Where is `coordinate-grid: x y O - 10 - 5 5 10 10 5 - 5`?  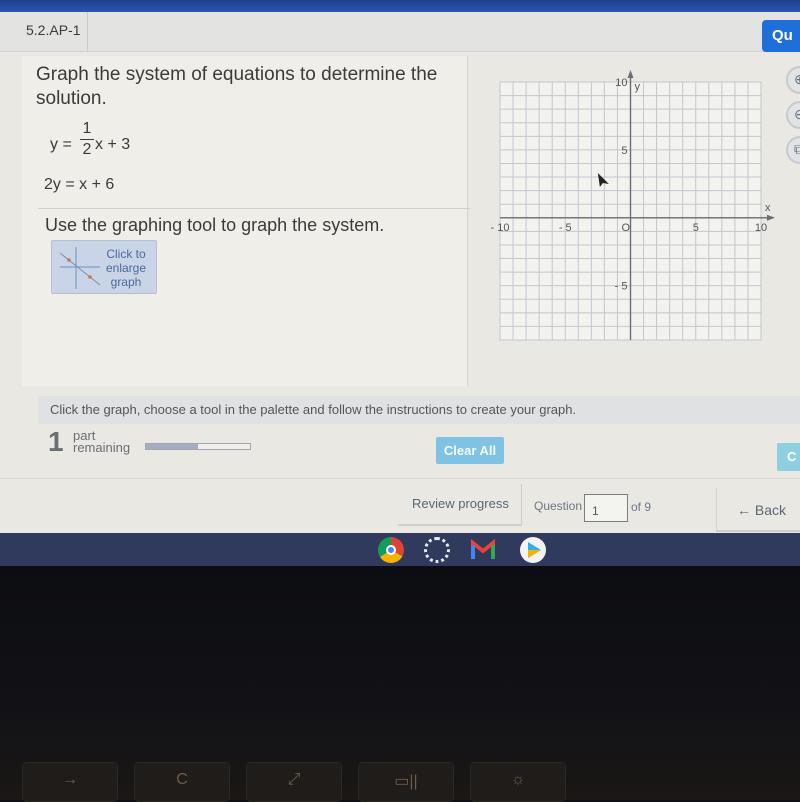
coordinate-grid: x y O - 10 - 5 5 10 10 5 - 5 is located at coordinates (626, 215).